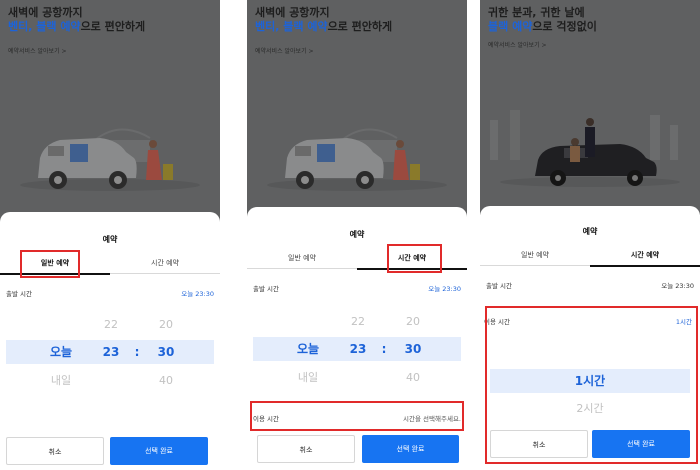 The image size is (700, 470). What do you see at coordinates (564, 26) in the screenshot?
I see `promo-line2: 으로 걱정없이` at bounding box center [564, 26].